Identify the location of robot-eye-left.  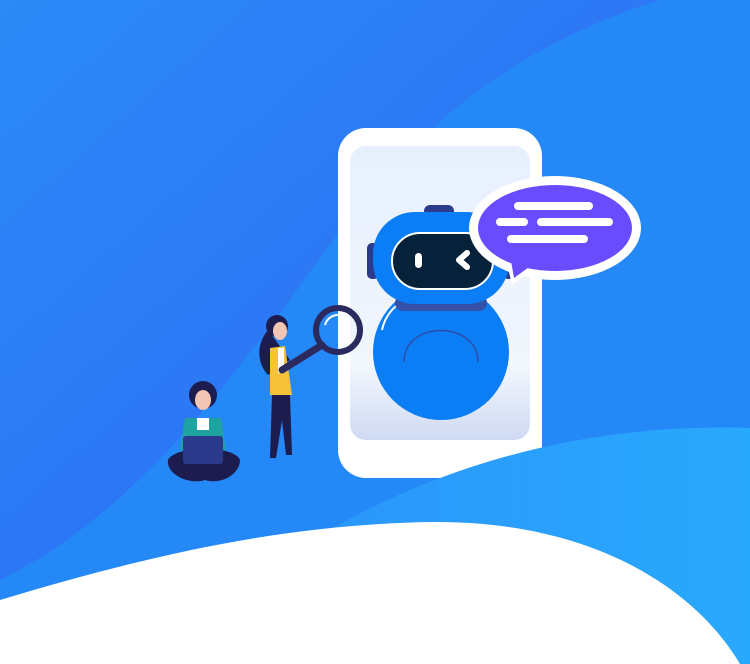
(418, 260).